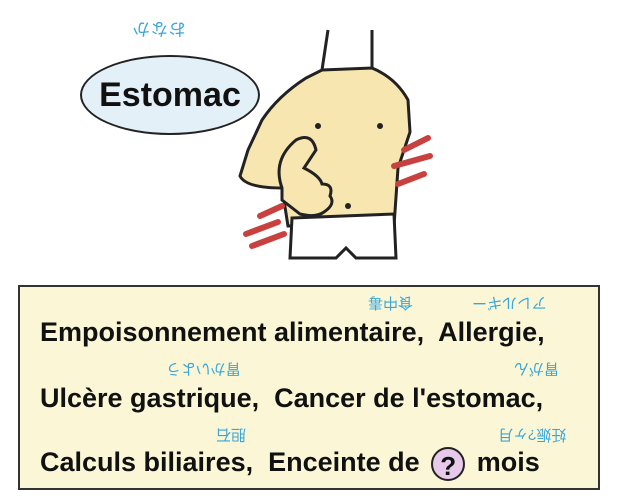 The width and height of the screenshot is (622, 500). I want to click on condition-gastric-ulcer: Ulcère gastrique,, so click(150, 398).